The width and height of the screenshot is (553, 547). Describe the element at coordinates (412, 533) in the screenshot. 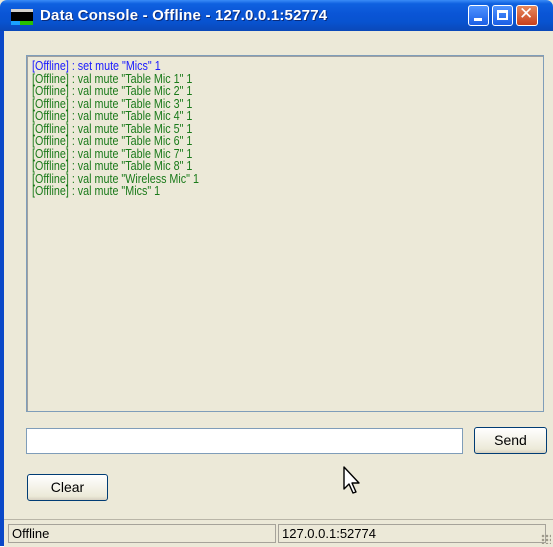

I see `status-address: 127.0.0.1:52774` at that location.